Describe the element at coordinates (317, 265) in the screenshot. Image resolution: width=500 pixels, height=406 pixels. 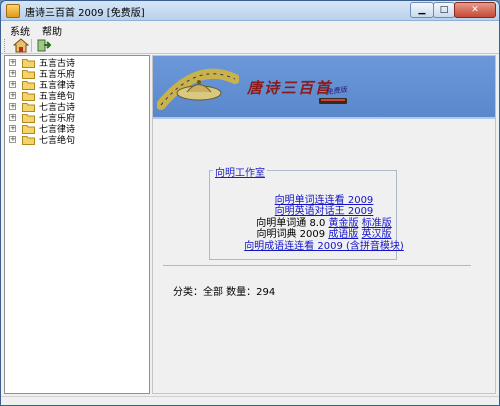
I see `divider` at that location.